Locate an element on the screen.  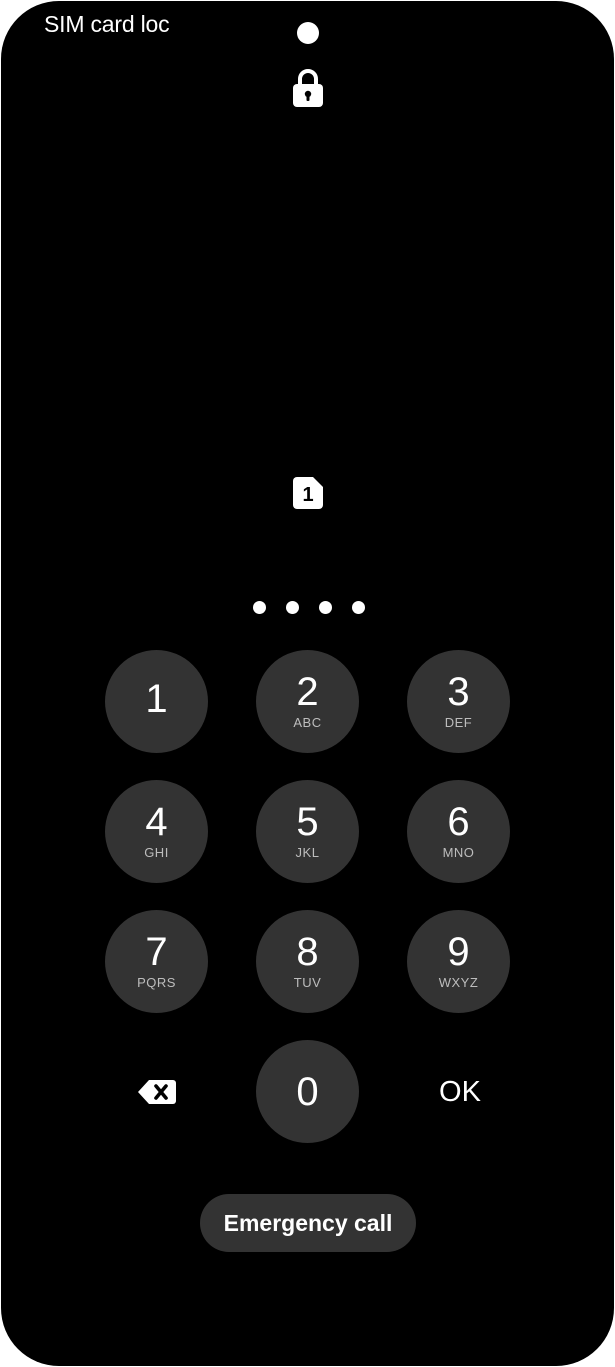
key-digit: 4 is located at coordinates (156, 822).